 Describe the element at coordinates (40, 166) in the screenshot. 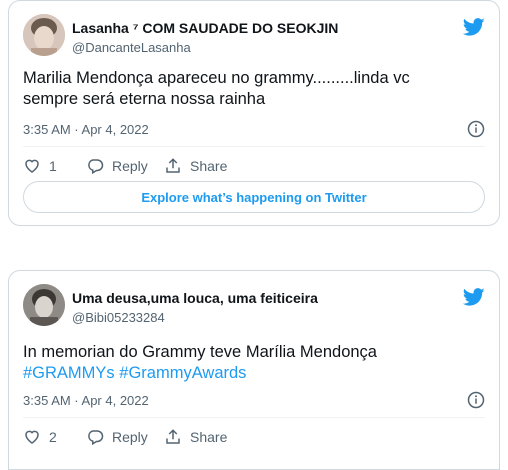

I see `like-button: 1` at that location.